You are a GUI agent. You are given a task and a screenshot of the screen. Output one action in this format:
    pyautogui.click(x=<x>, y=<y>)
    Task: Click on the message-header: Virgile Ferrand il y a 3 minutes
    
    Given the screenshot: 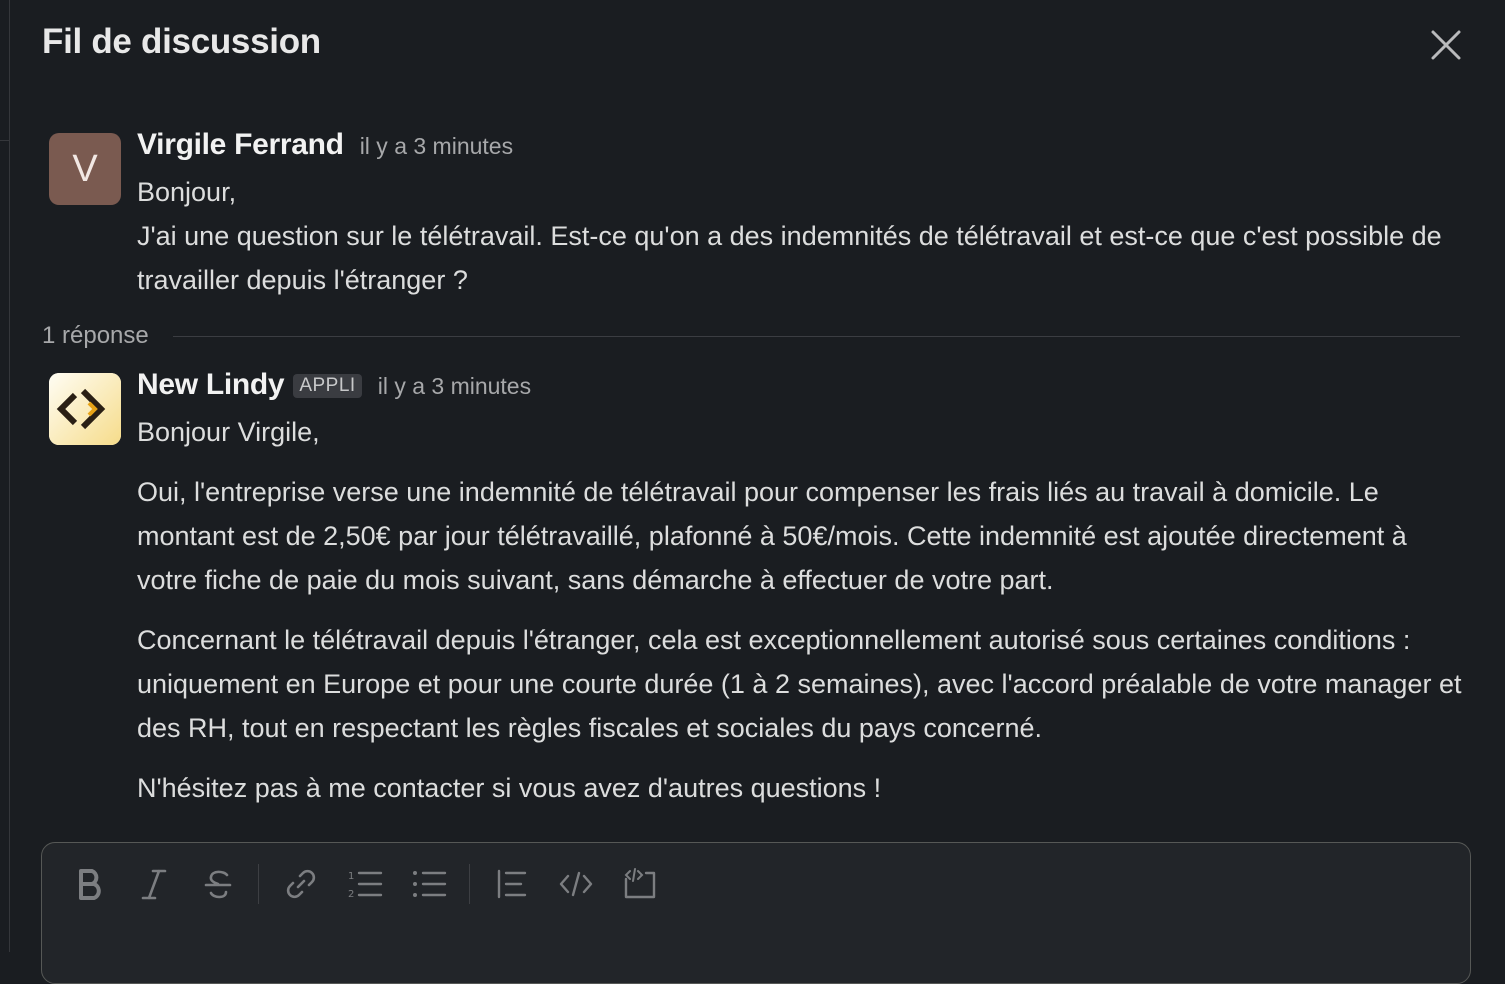 What is the action you would take?
    pyautogui.click(x=325, y=145)
    